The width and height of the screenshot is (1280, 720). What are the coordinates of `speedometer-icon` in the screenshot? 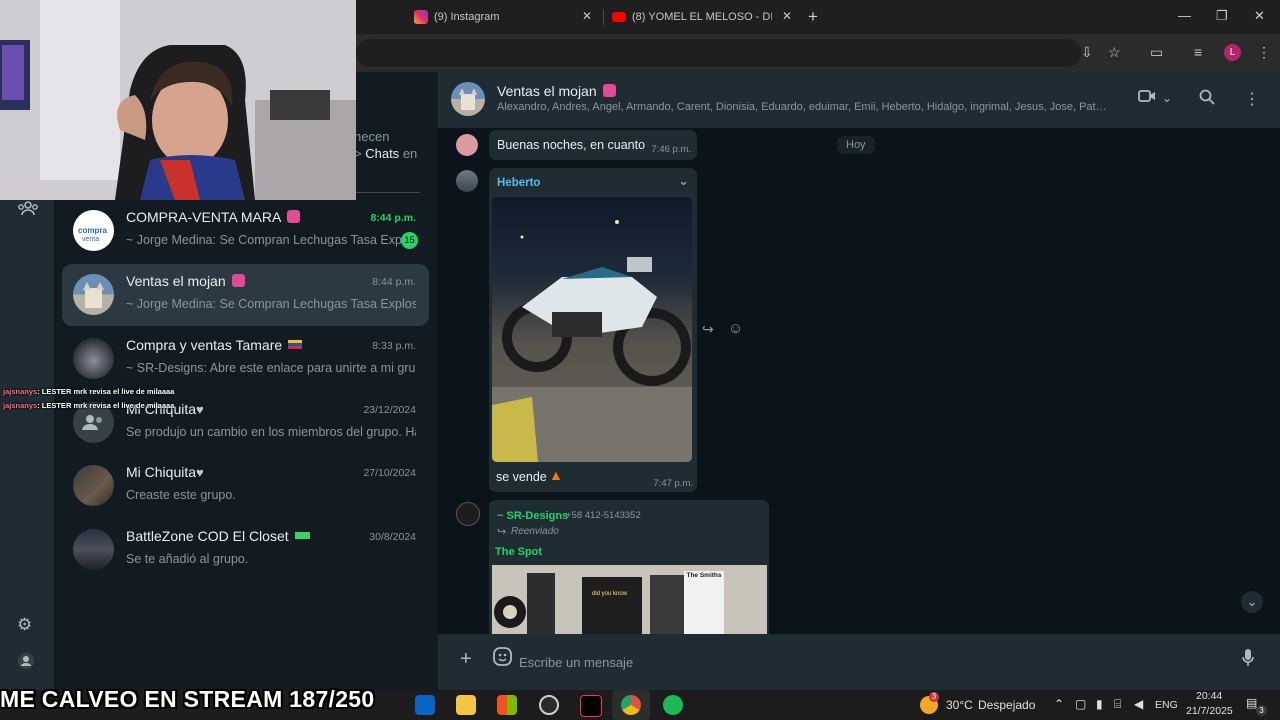 It's located at (549, 705).